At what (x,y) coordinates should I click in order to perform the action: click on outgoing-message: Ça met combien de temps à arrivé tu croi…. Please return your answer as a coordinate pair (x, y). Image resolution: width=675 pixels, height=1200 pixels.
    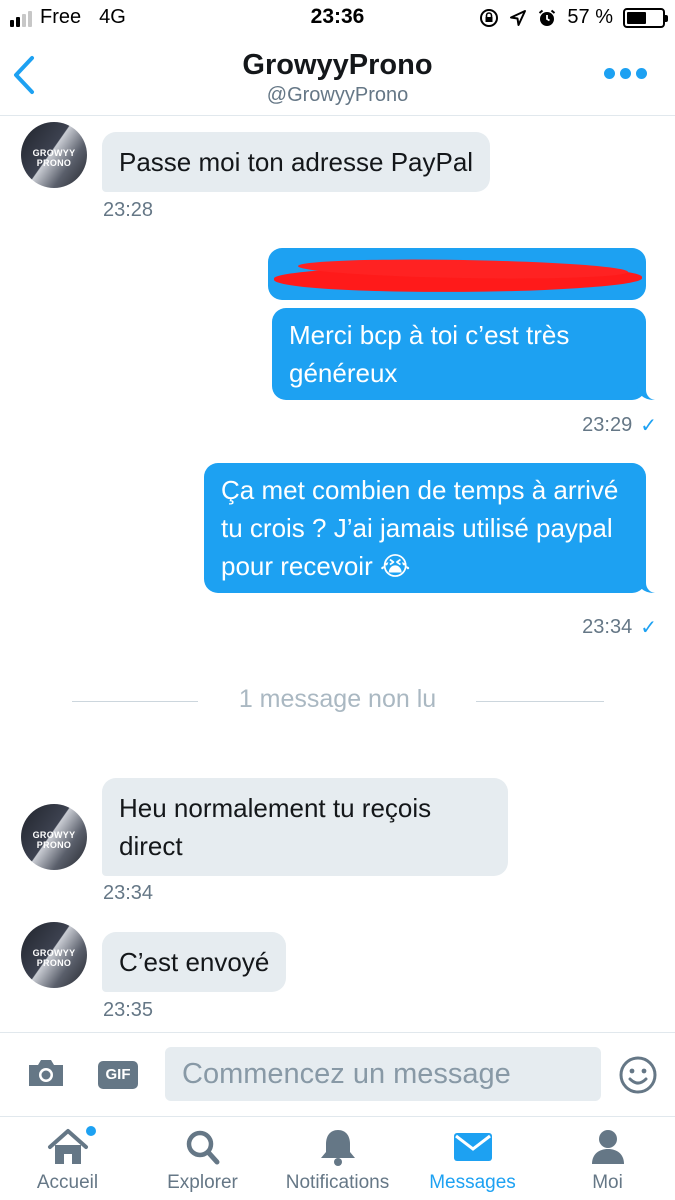
    Looking at the image, I should click on (431, 528).